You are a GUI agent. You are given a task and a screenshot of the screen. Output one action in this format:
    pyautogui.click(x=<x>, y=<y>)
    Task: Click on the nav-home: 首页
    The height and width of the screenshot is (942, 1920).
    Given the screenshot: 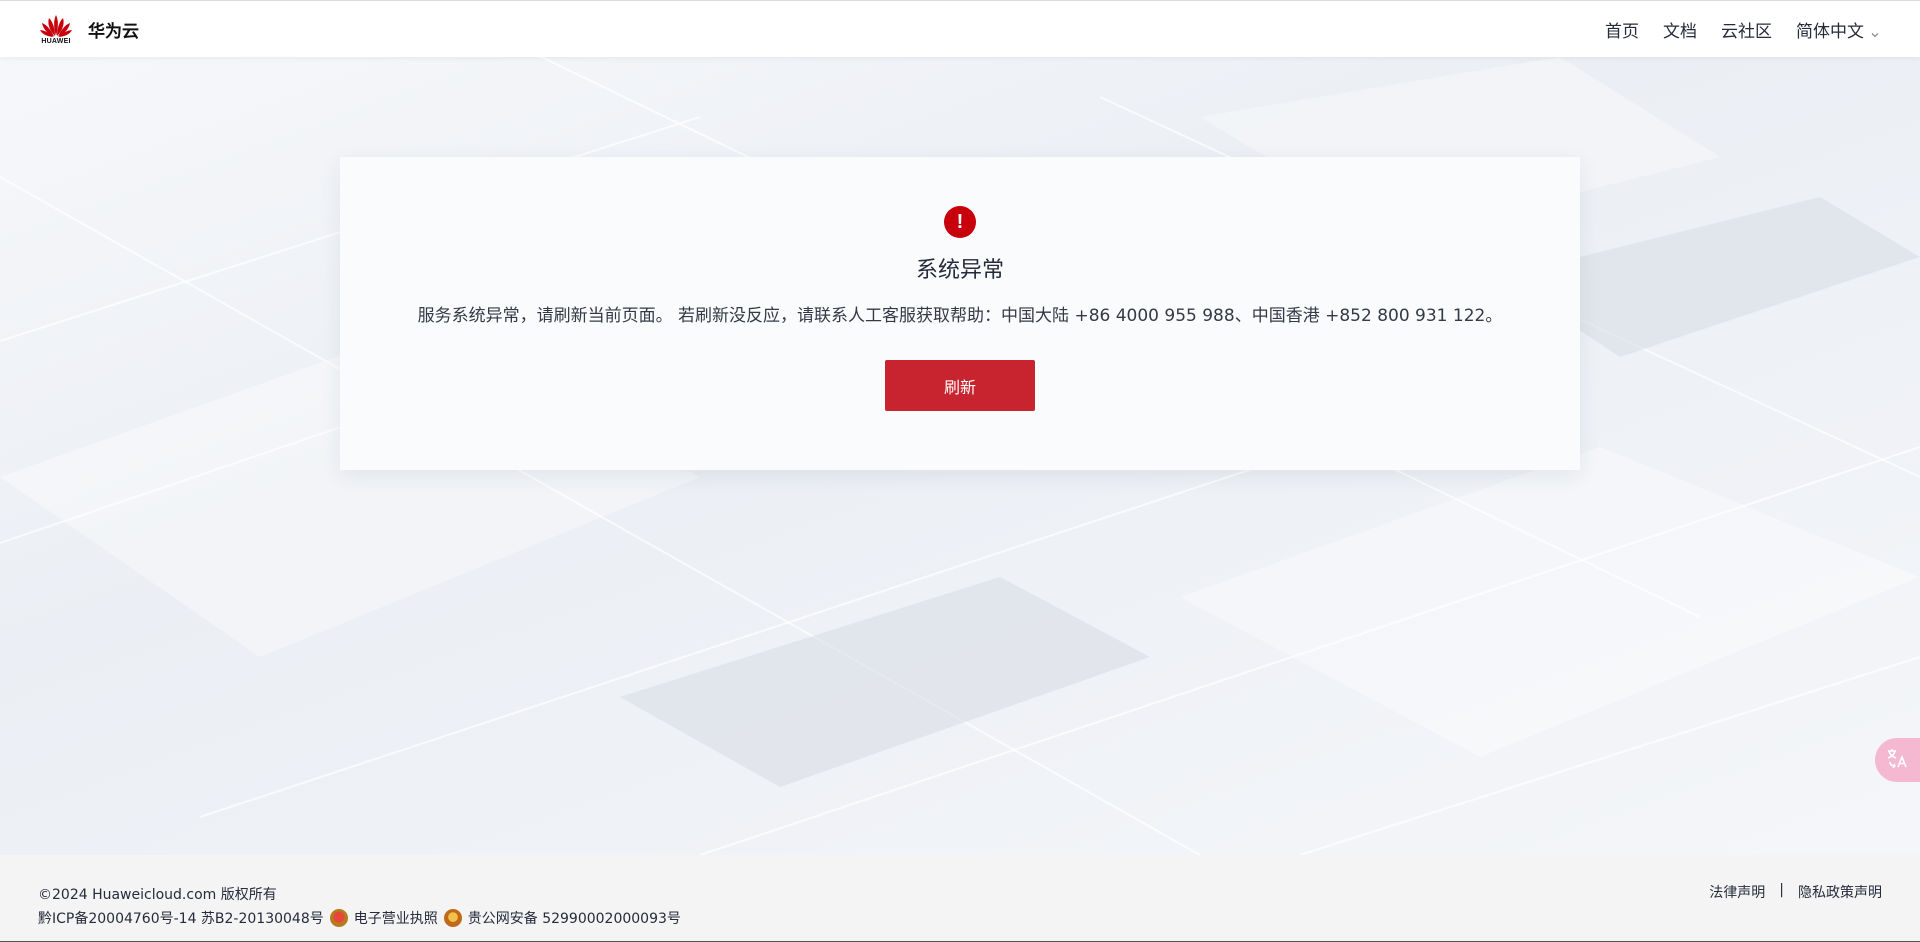 What is the action you would take?
    pyautogui.click(x=1622, y=29)
    